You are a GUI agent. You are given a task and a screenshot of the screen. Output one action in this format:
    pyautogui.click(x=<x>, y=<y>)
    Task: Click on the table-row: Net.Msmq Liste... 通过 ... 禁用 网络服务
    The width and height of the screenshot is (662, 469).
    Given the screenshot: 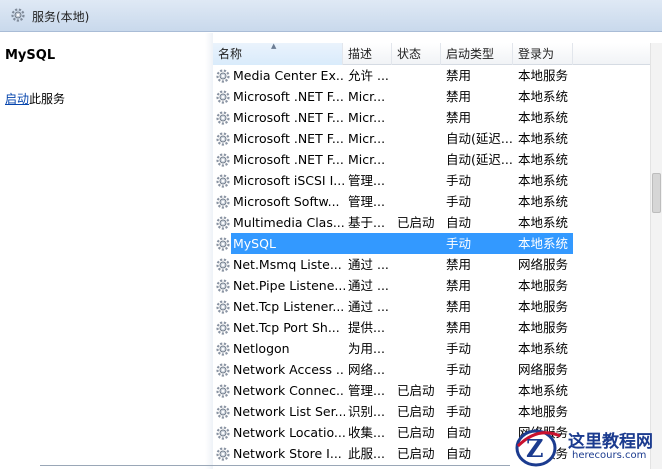 What is the action you would take?
    pyautogui.click(x=437, y=264)
    